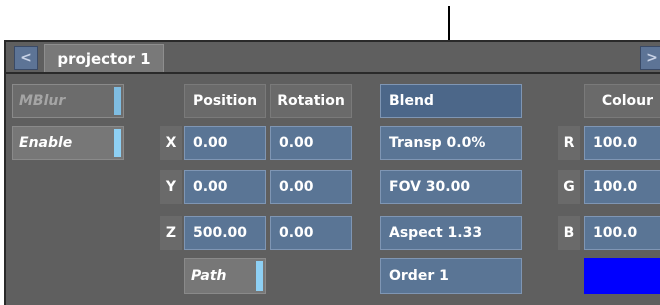 The width and height of the screenshot is (660, 305). I want to click on channel-g-label: G, so click(569, 187).